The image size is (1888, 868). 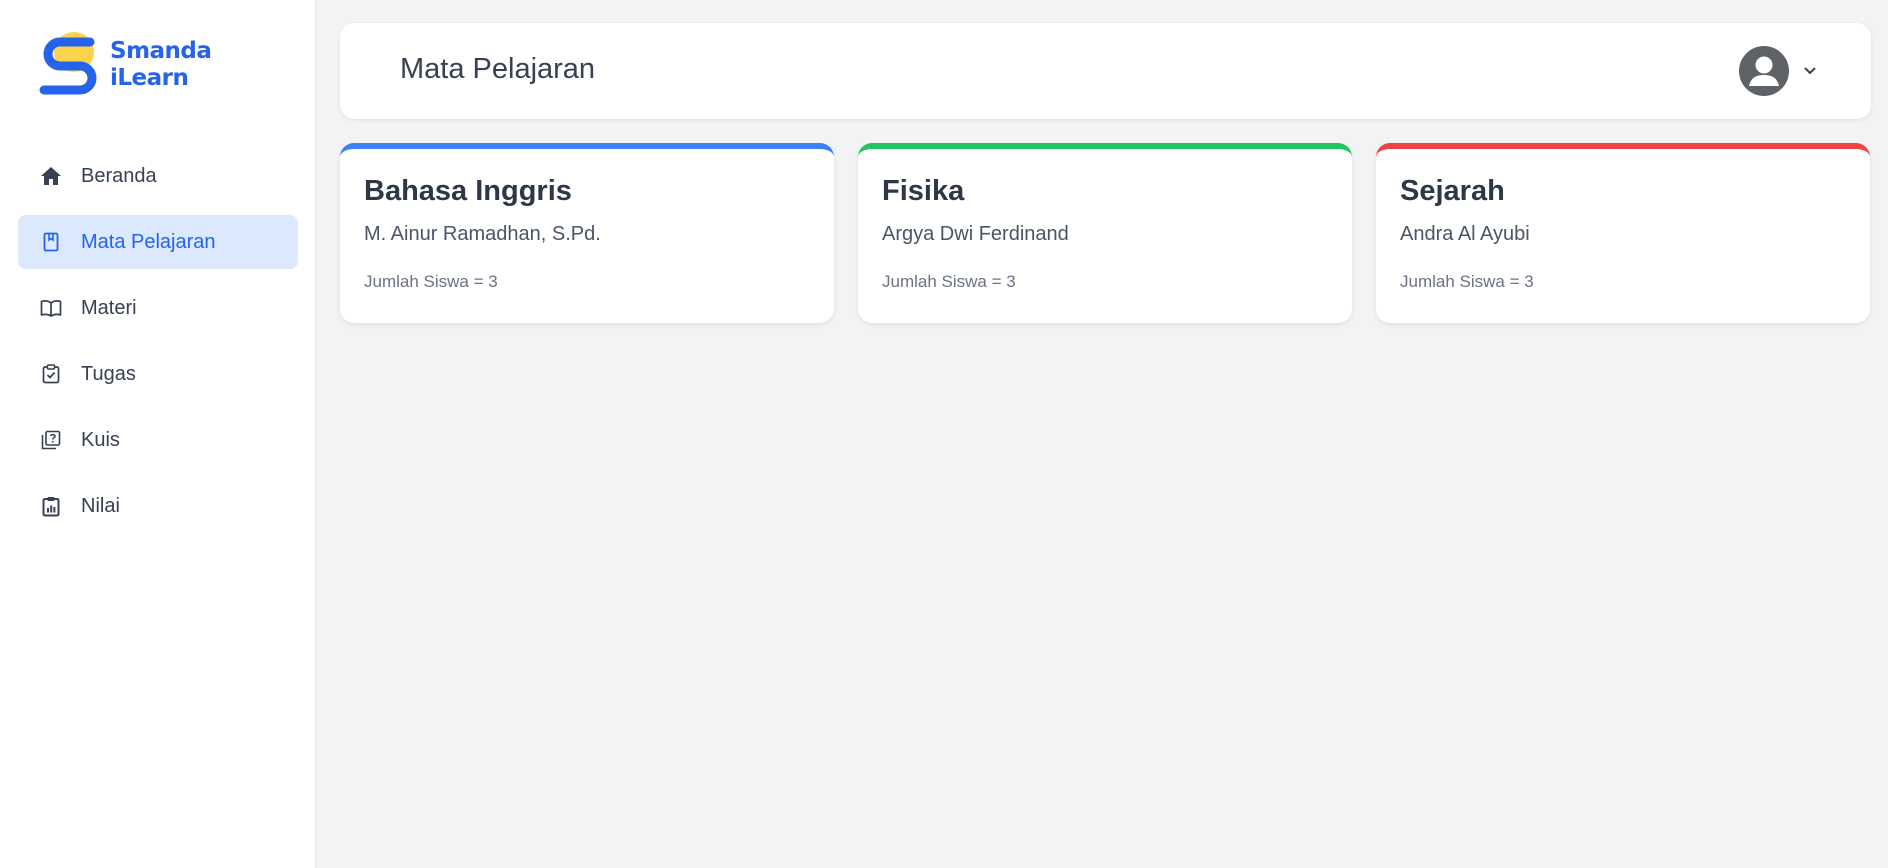 What do you see at coordinates (975, 234) in the screenshot?
I see `course-teacher: Argya Dwi Ferdinand` at bounding box center [975, 234].